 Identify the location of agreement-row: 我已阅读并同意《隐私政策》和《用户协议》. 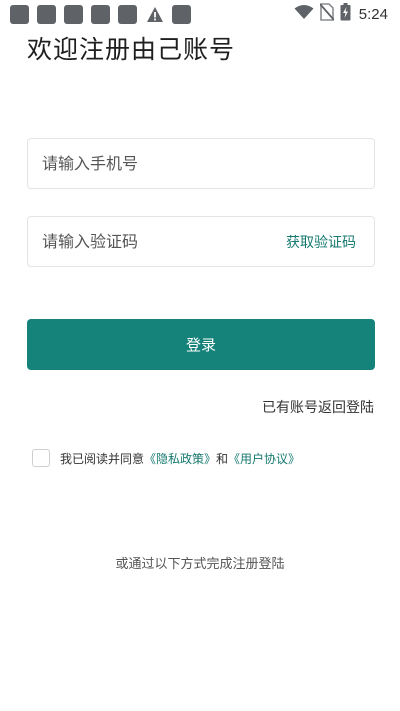
(166, 458).